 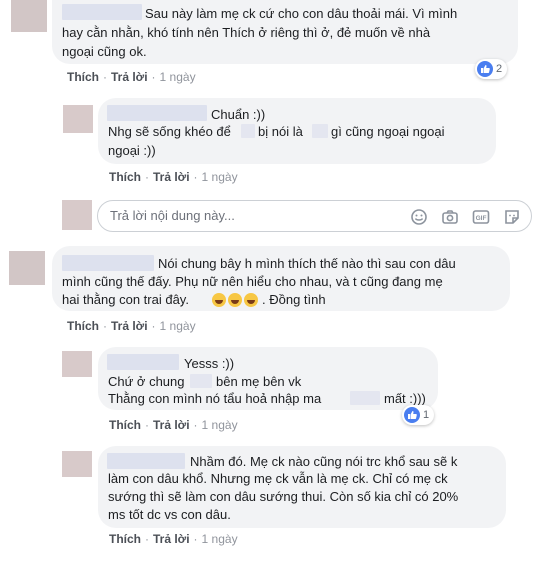 I want to click on gif-icon: GIF, so click(x=481, y=217).